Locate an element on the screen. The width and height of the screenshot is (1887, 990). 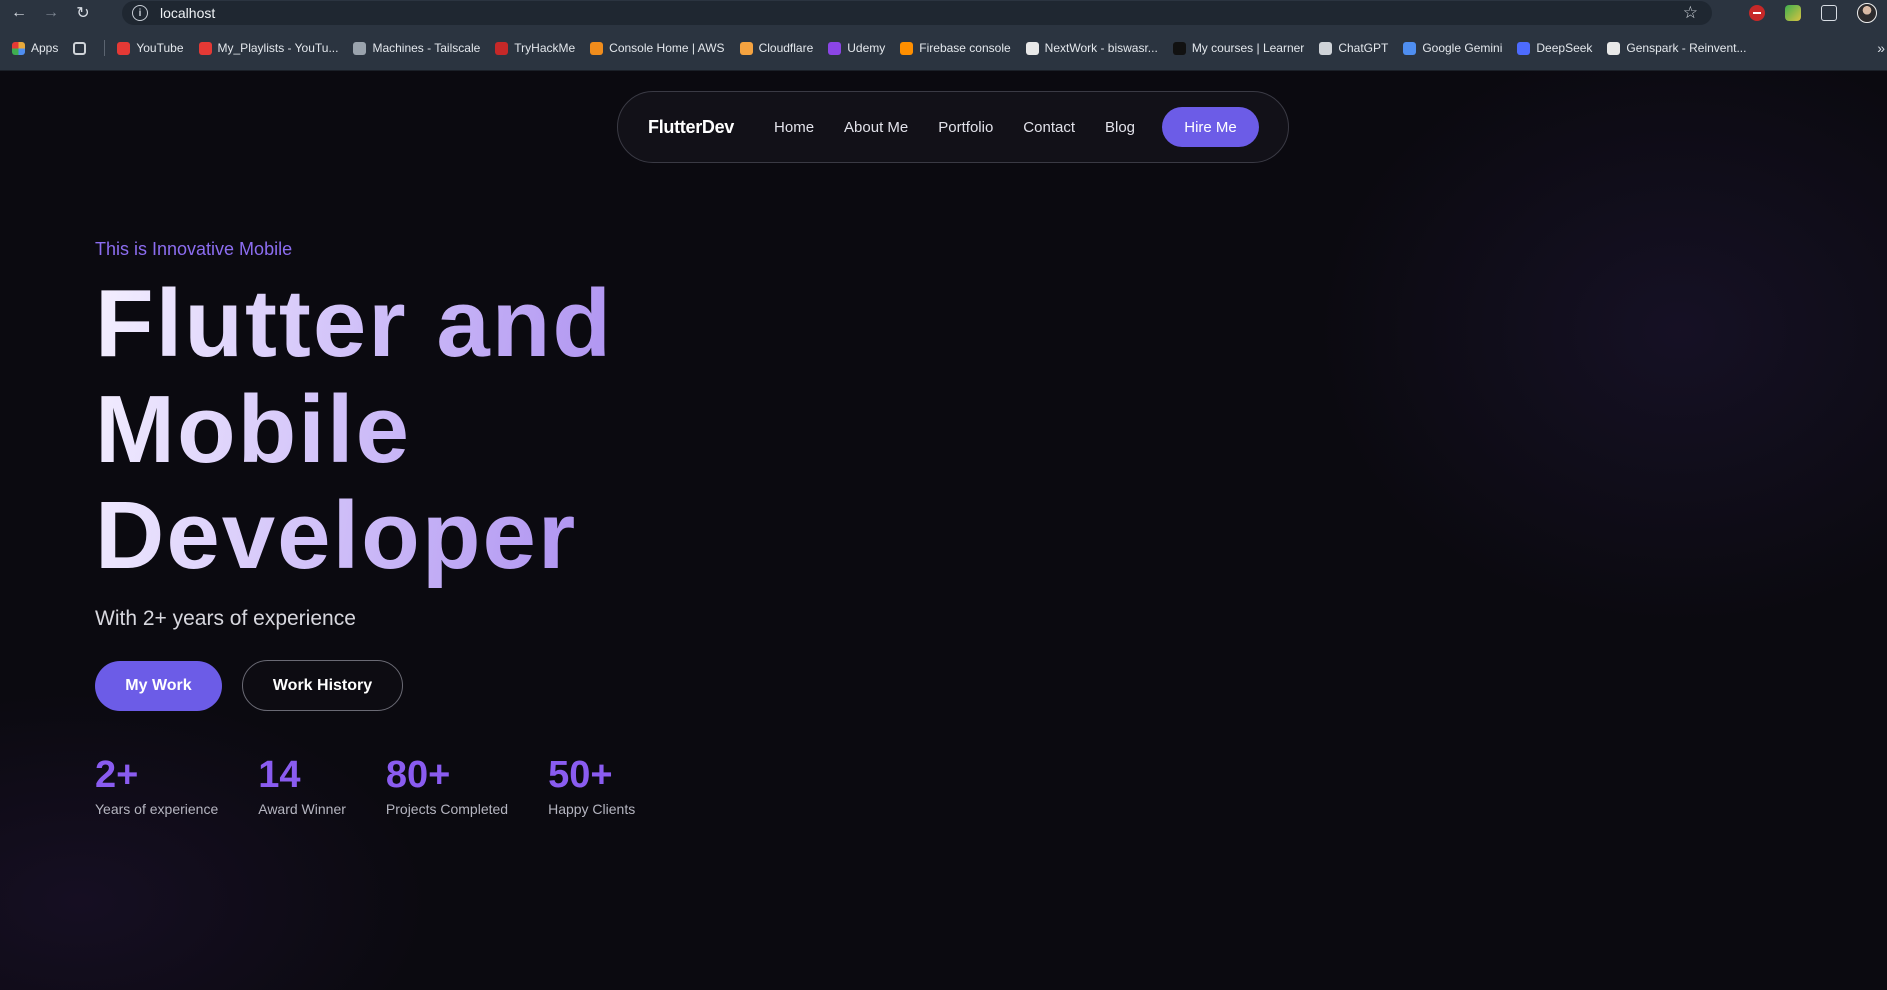
bookmark-item: Cloudflare is located at coordinates (776, 48).